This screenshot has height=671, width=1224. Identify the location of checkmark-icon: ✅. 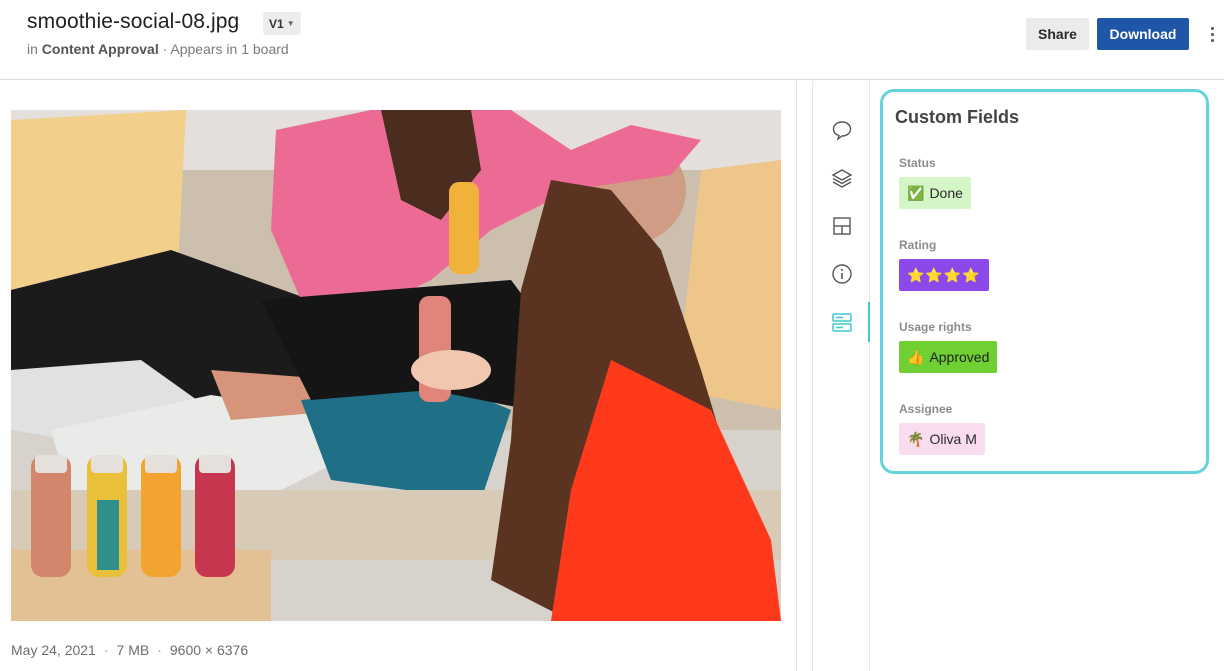
(916, 192).